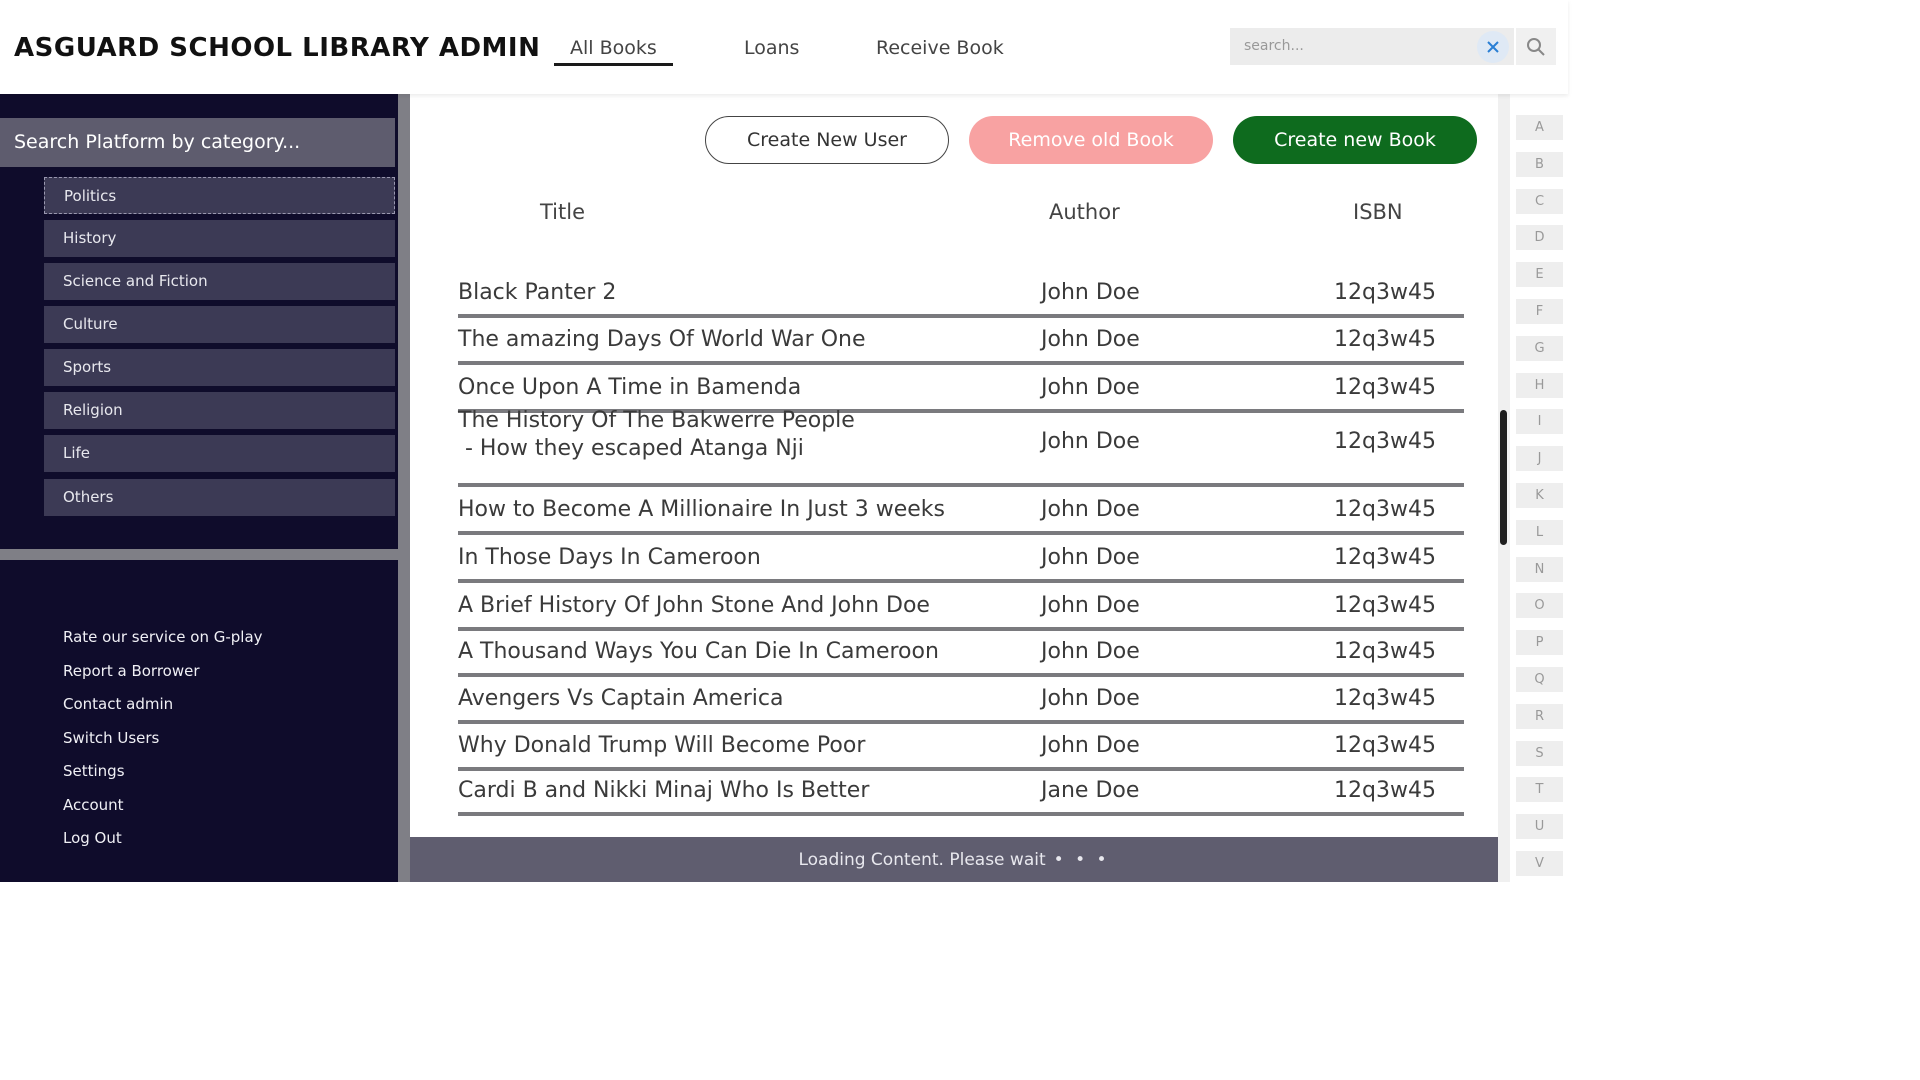  What do you see at coordinates (219, 238) in the screenshot?
I see `category-item: History` at bounding box center [219, 238].